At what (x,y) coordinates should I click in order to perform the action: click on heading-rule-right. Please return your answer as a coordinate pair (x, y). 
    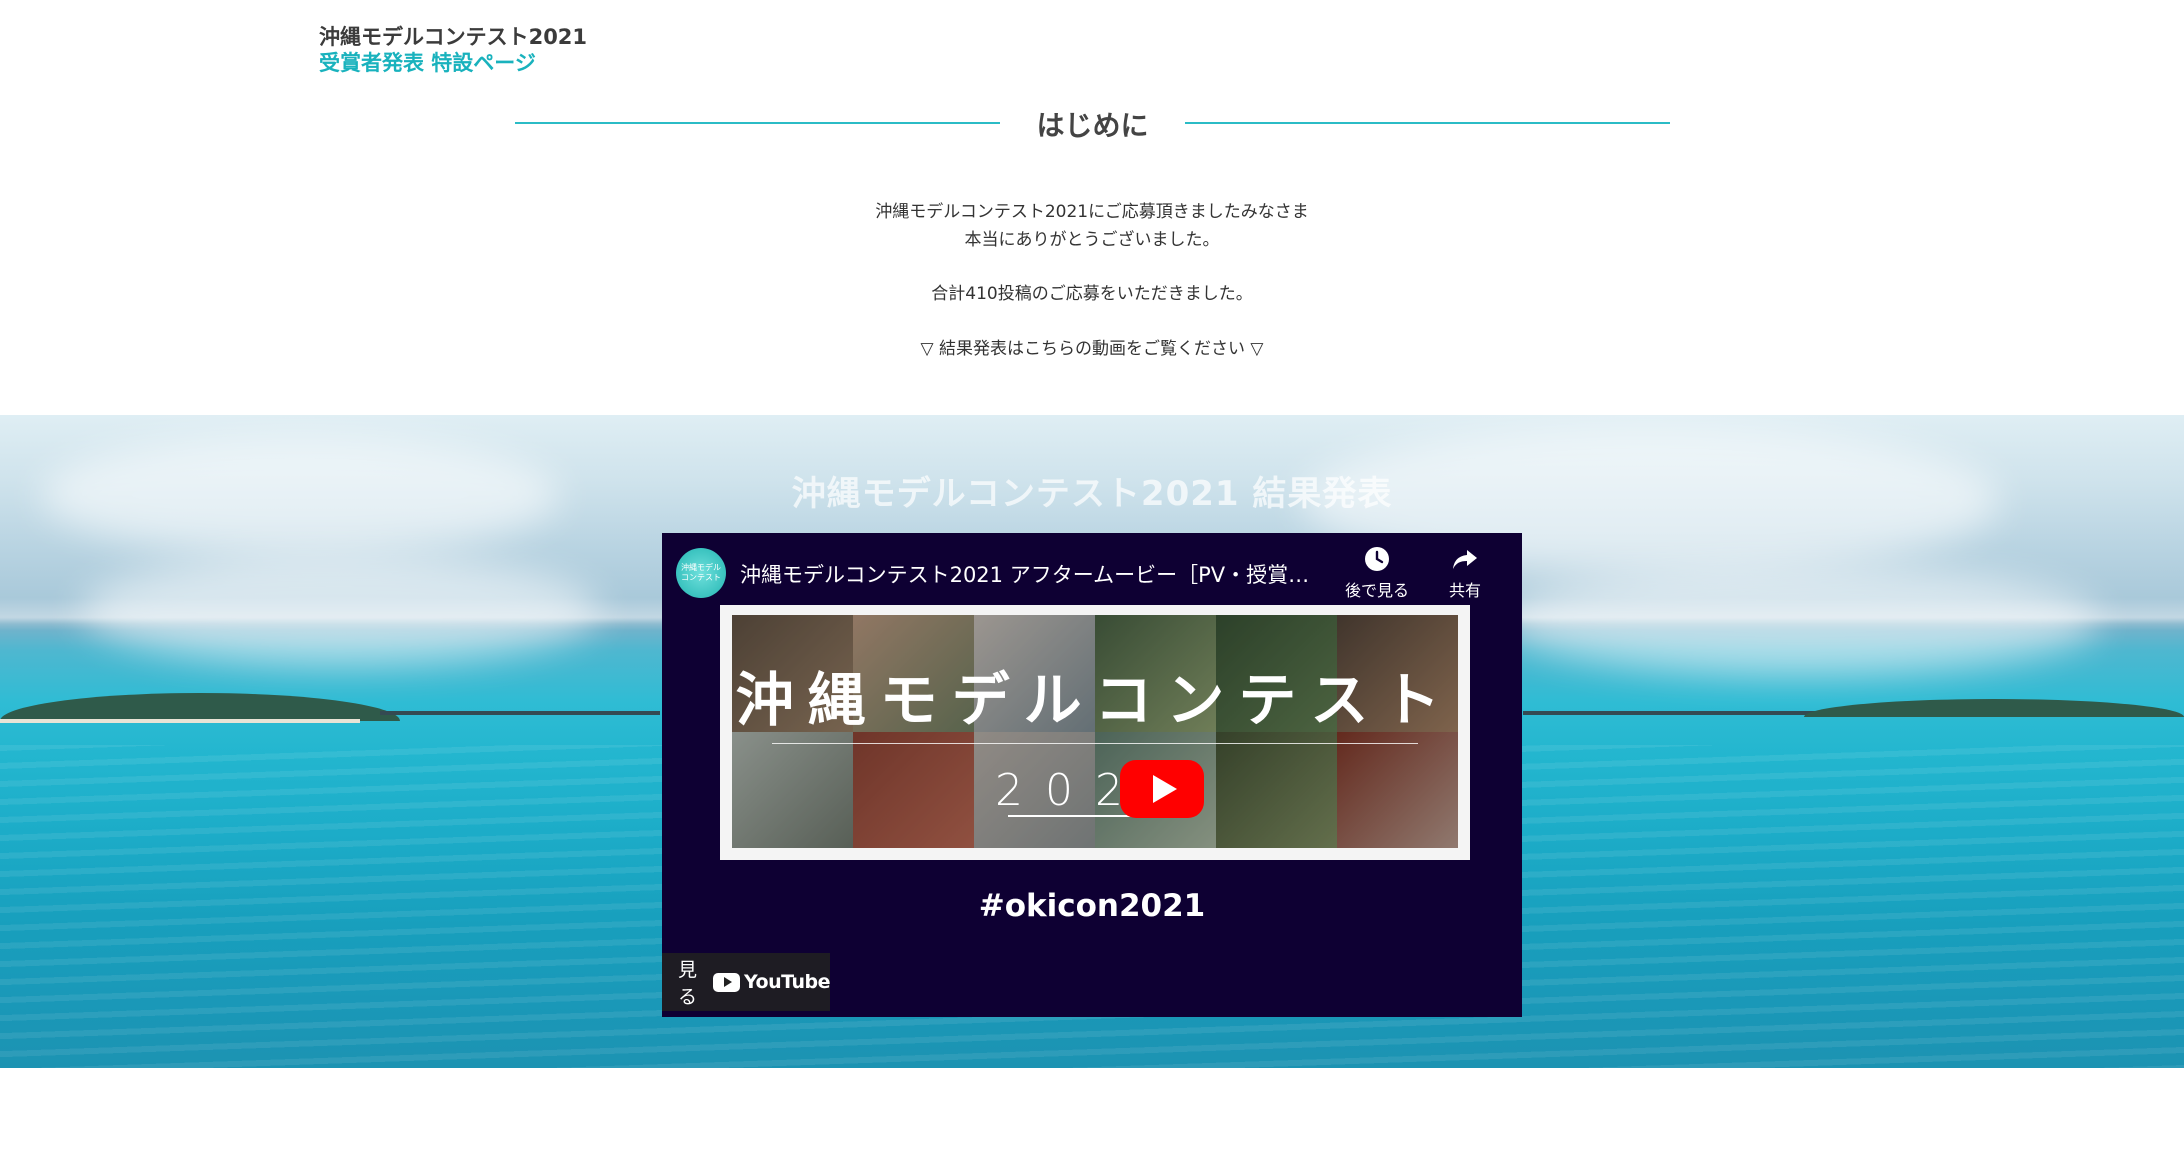
    Looking at the image, I should click on (1427, 123).